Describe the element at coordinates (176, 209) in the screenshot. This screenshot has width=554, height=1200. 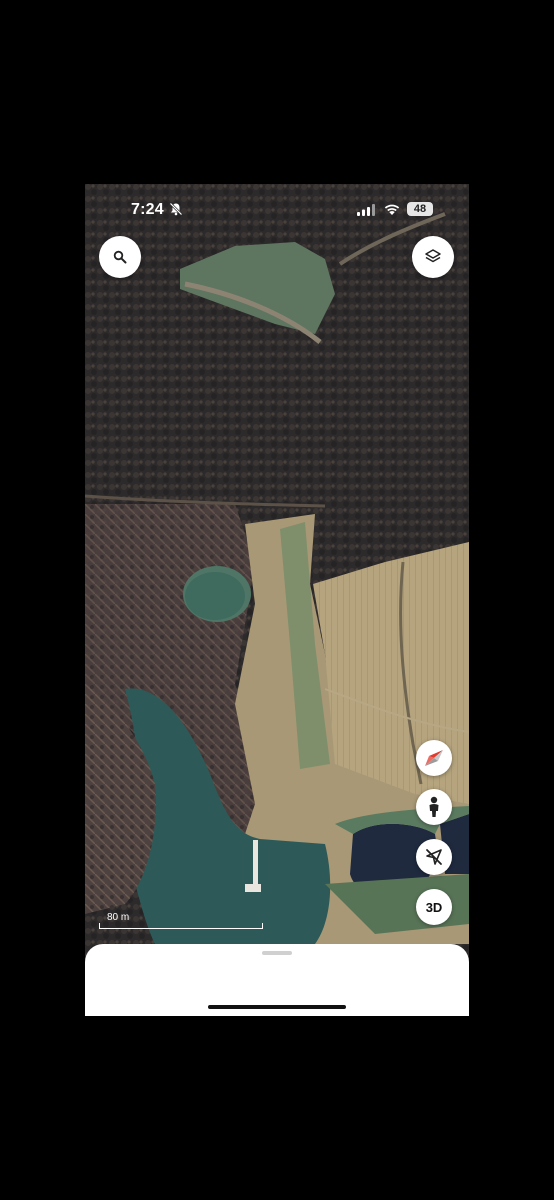
I see `silent-bell-icon` at that location.